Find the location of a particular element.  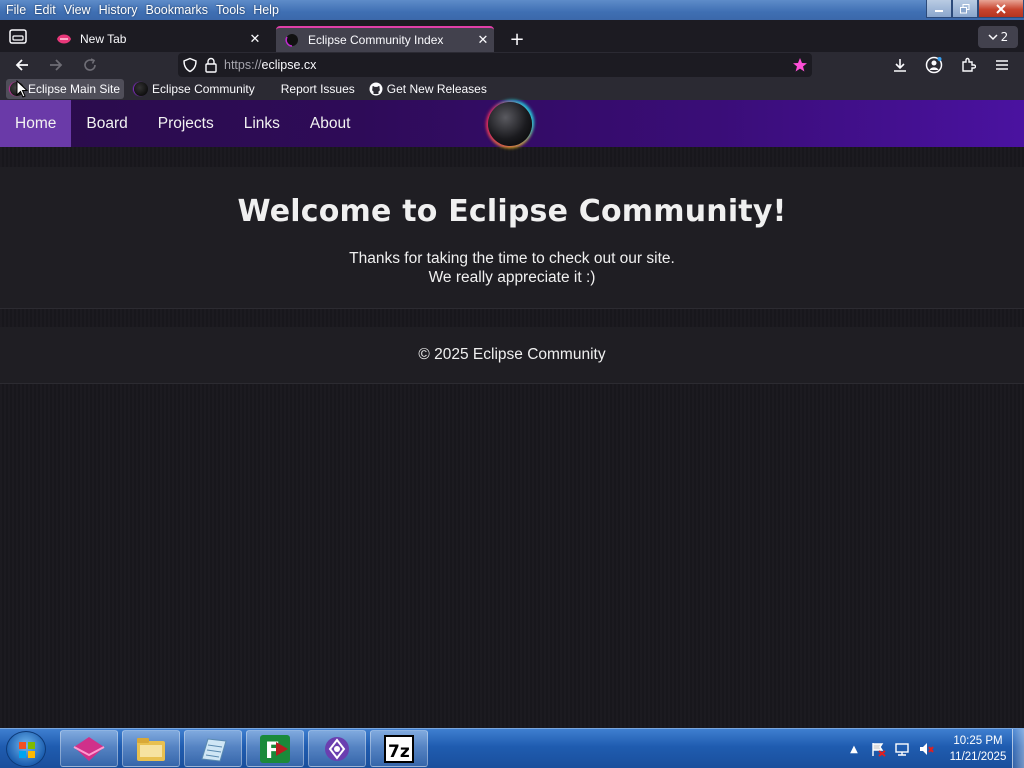

bookmark-label: Eclipse Main Site is located at coordinates (74, 89).